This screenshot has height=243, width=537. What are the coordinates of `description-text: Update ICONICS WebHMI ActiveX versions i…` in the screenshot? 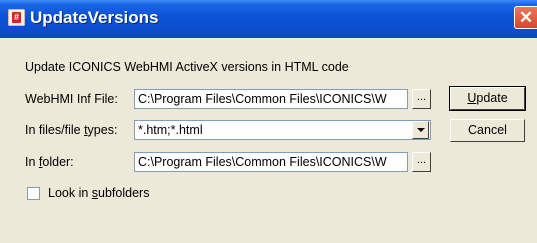 It's located at (187, 67).